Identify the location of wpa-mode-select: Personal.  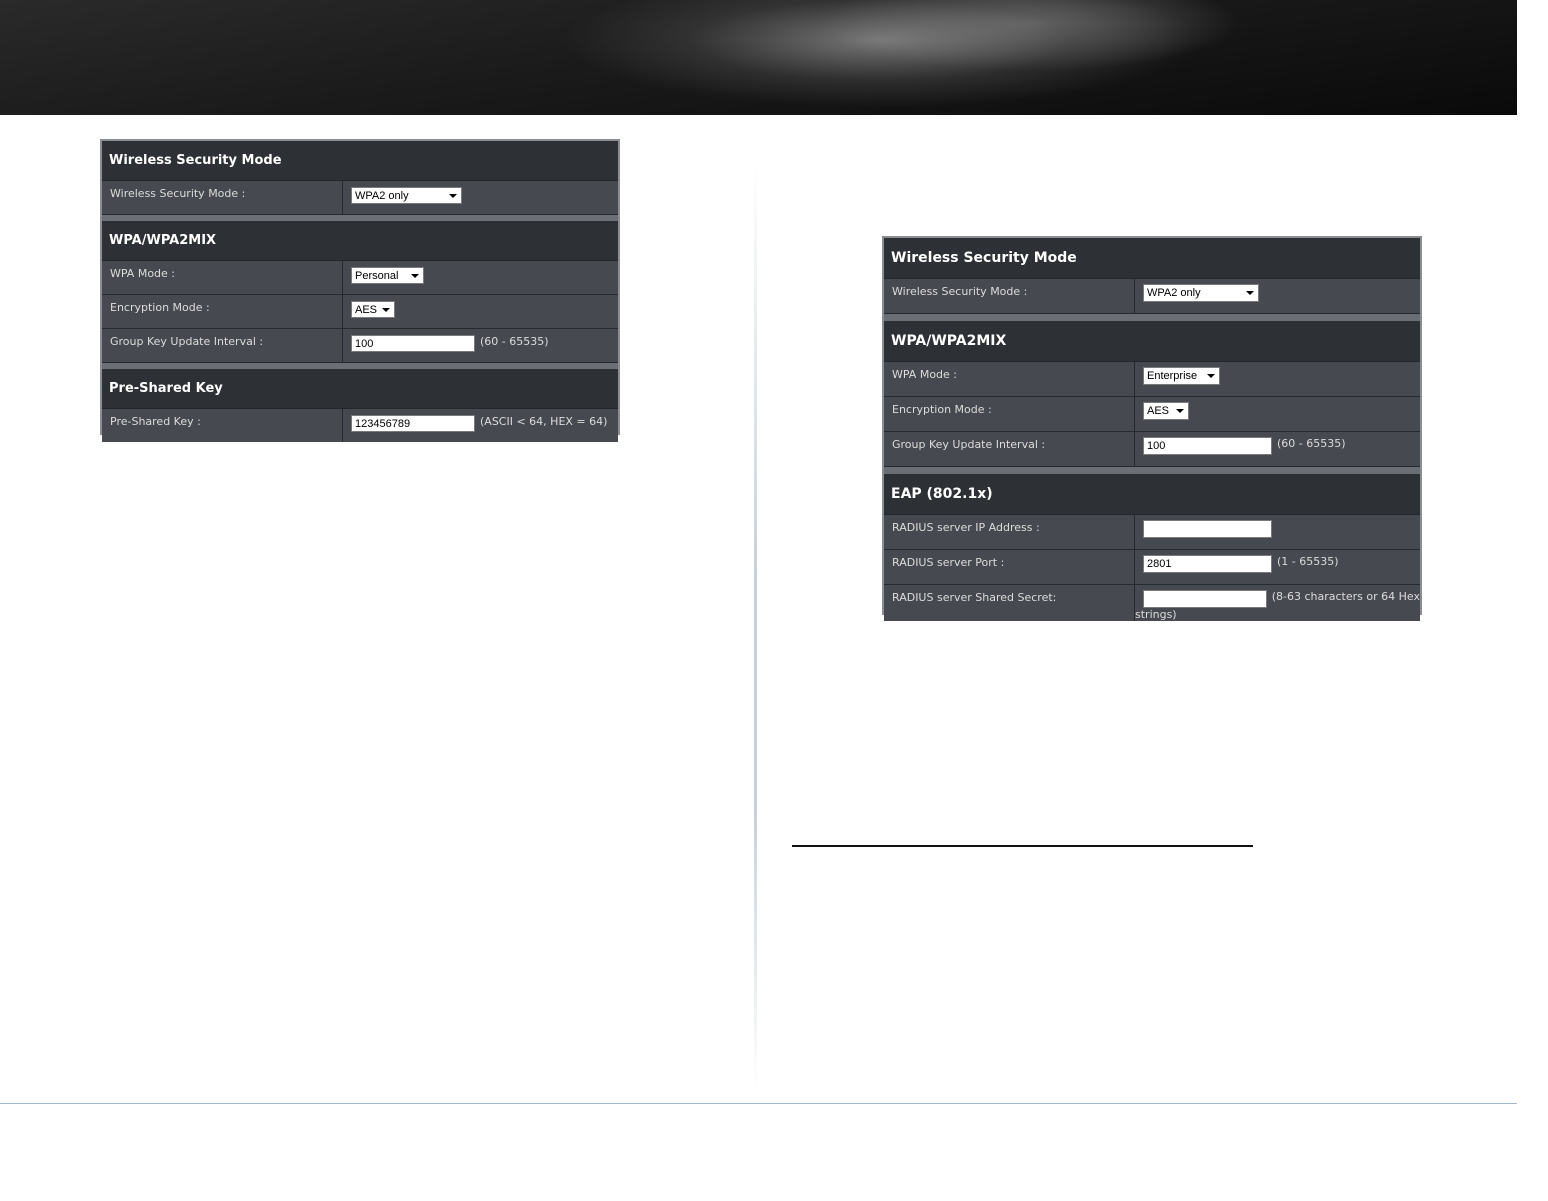
(387, 275).